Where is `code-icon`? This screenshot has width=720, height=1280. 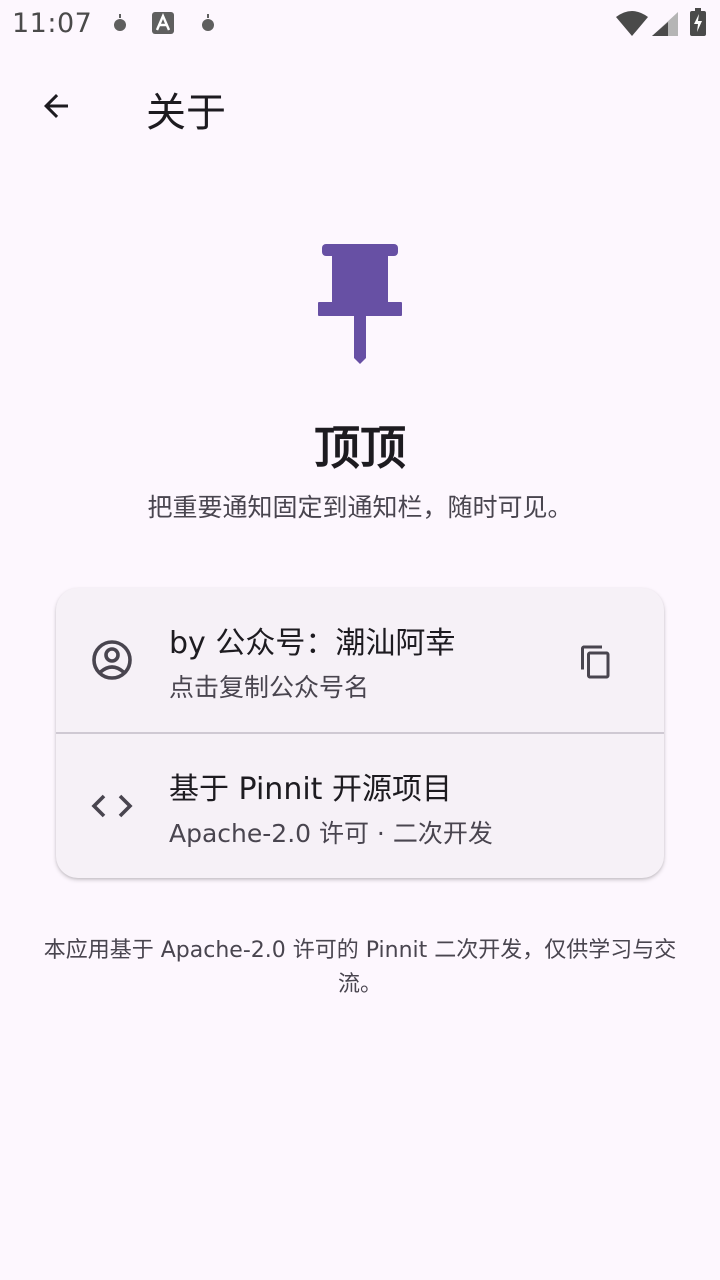 code-icon is located at coordinates (112, 806).